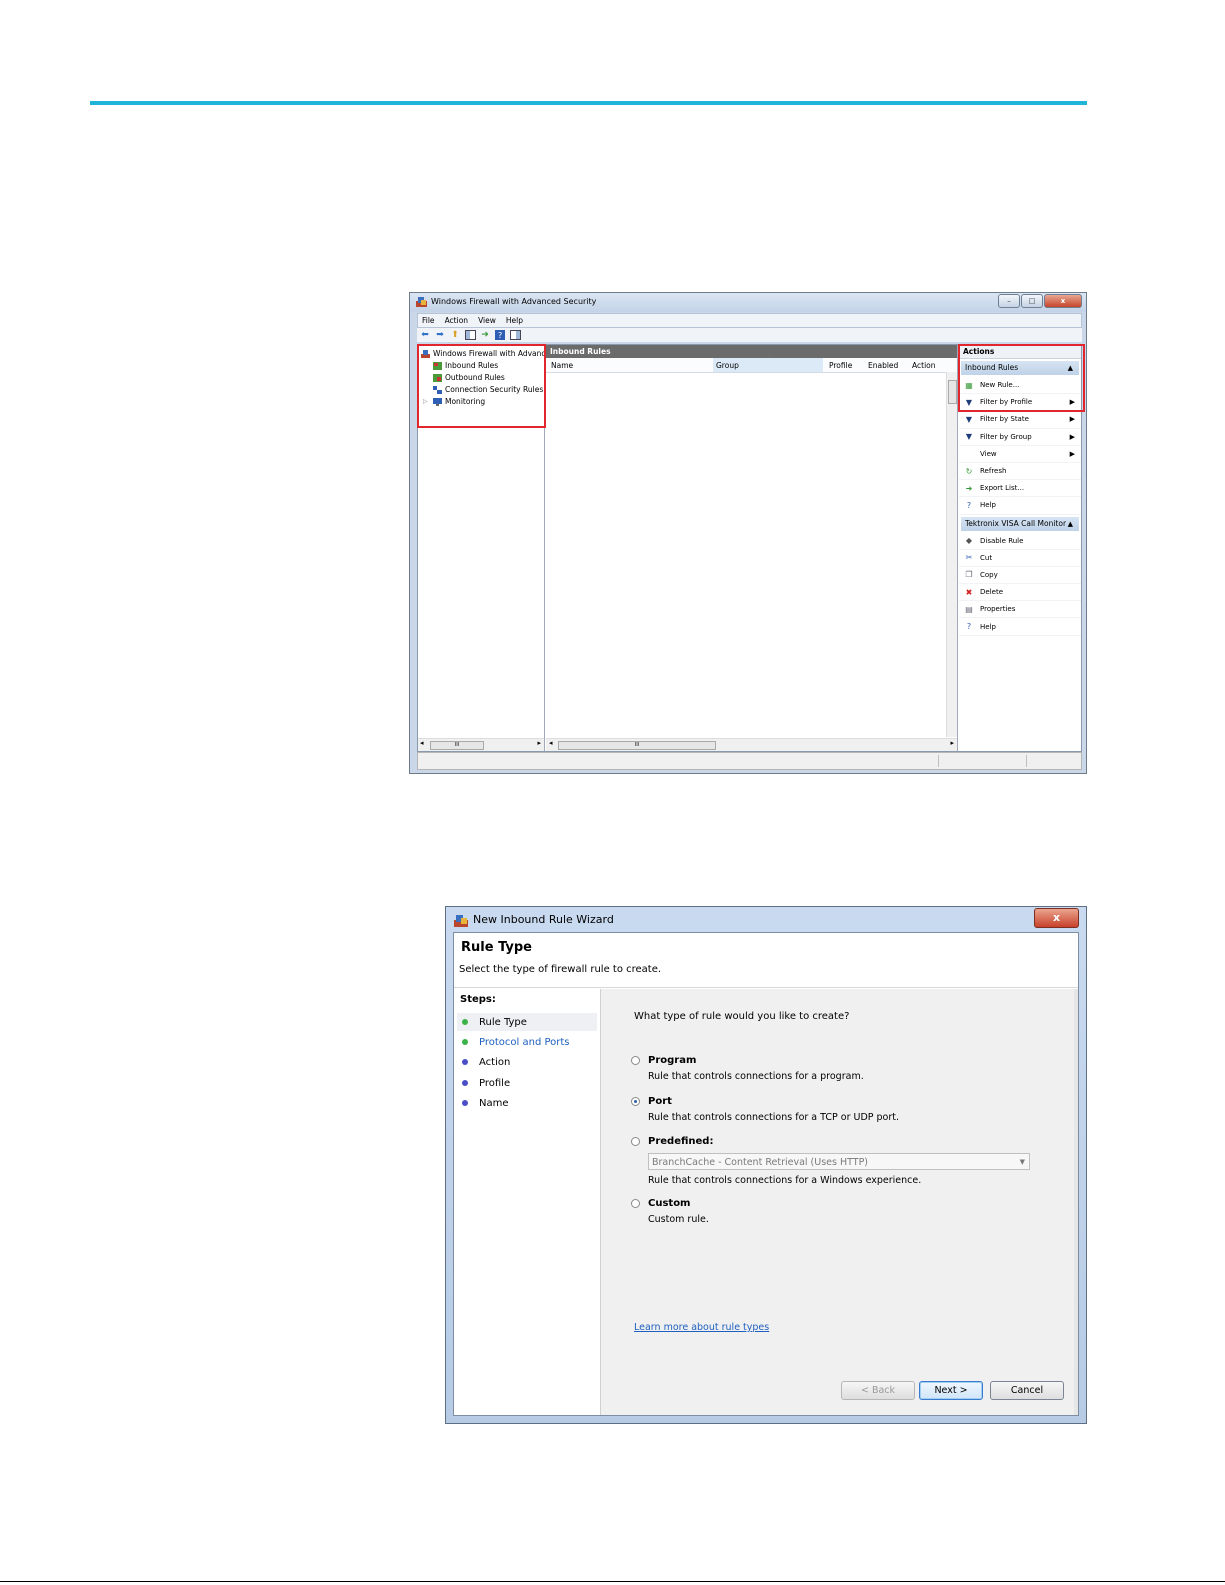 The image size is (1225, 1585). Describe the element at coordinates (514, 320) in the screenshot. I see `menu-help: Help` at that location.